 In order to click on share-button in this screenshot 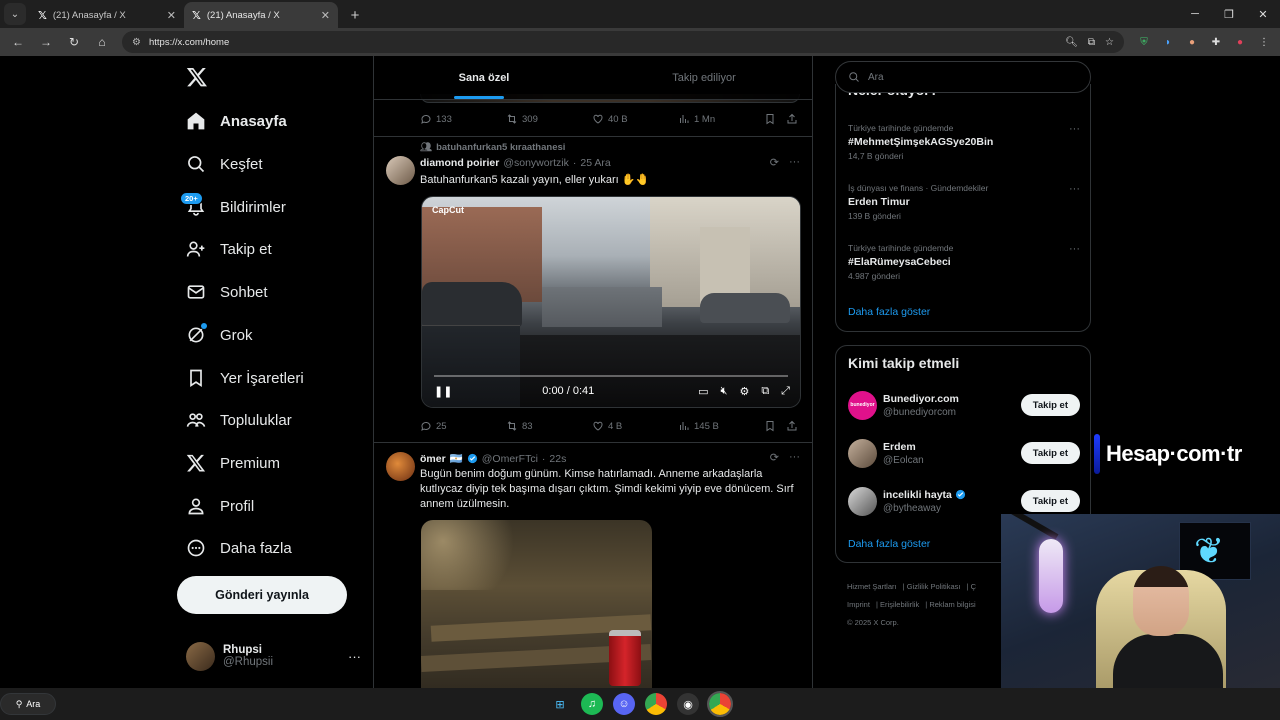, I will do `click(792, 426)`.